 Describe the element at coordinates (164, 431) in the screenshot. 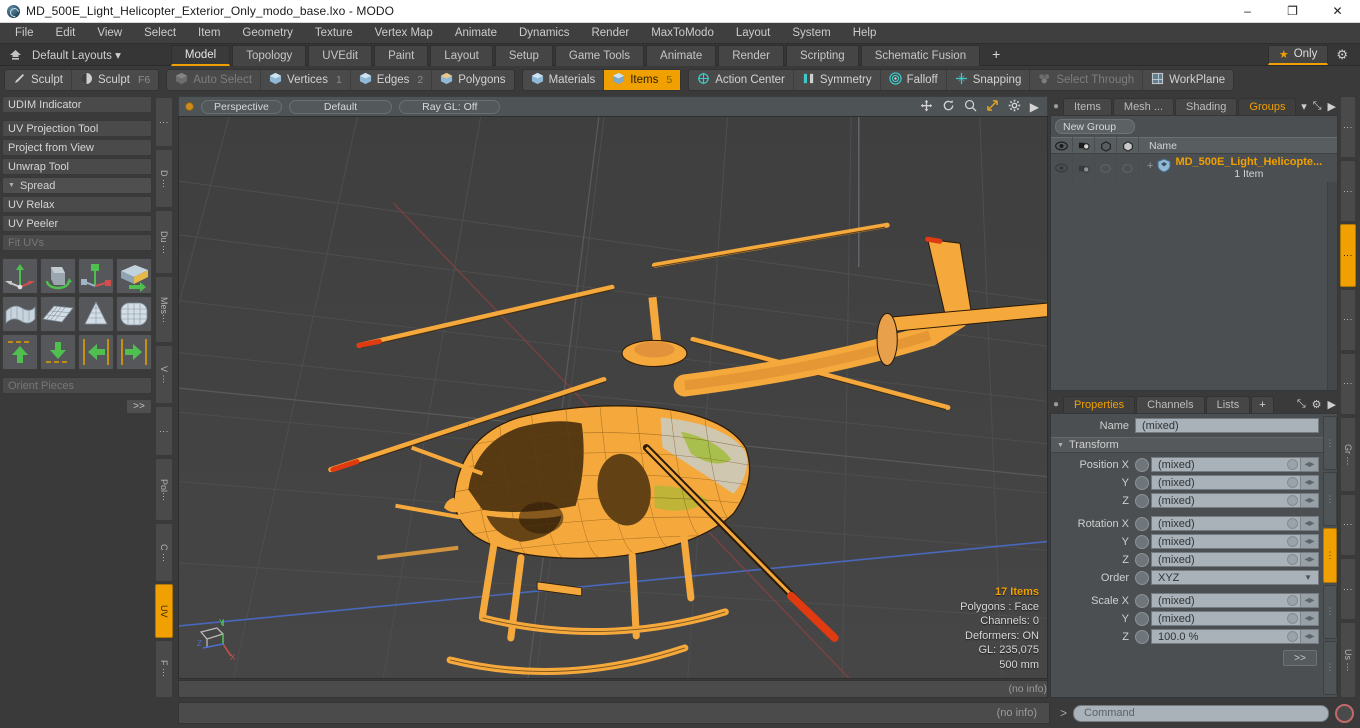

I see `left-vtab-5: ⋮` at that location.